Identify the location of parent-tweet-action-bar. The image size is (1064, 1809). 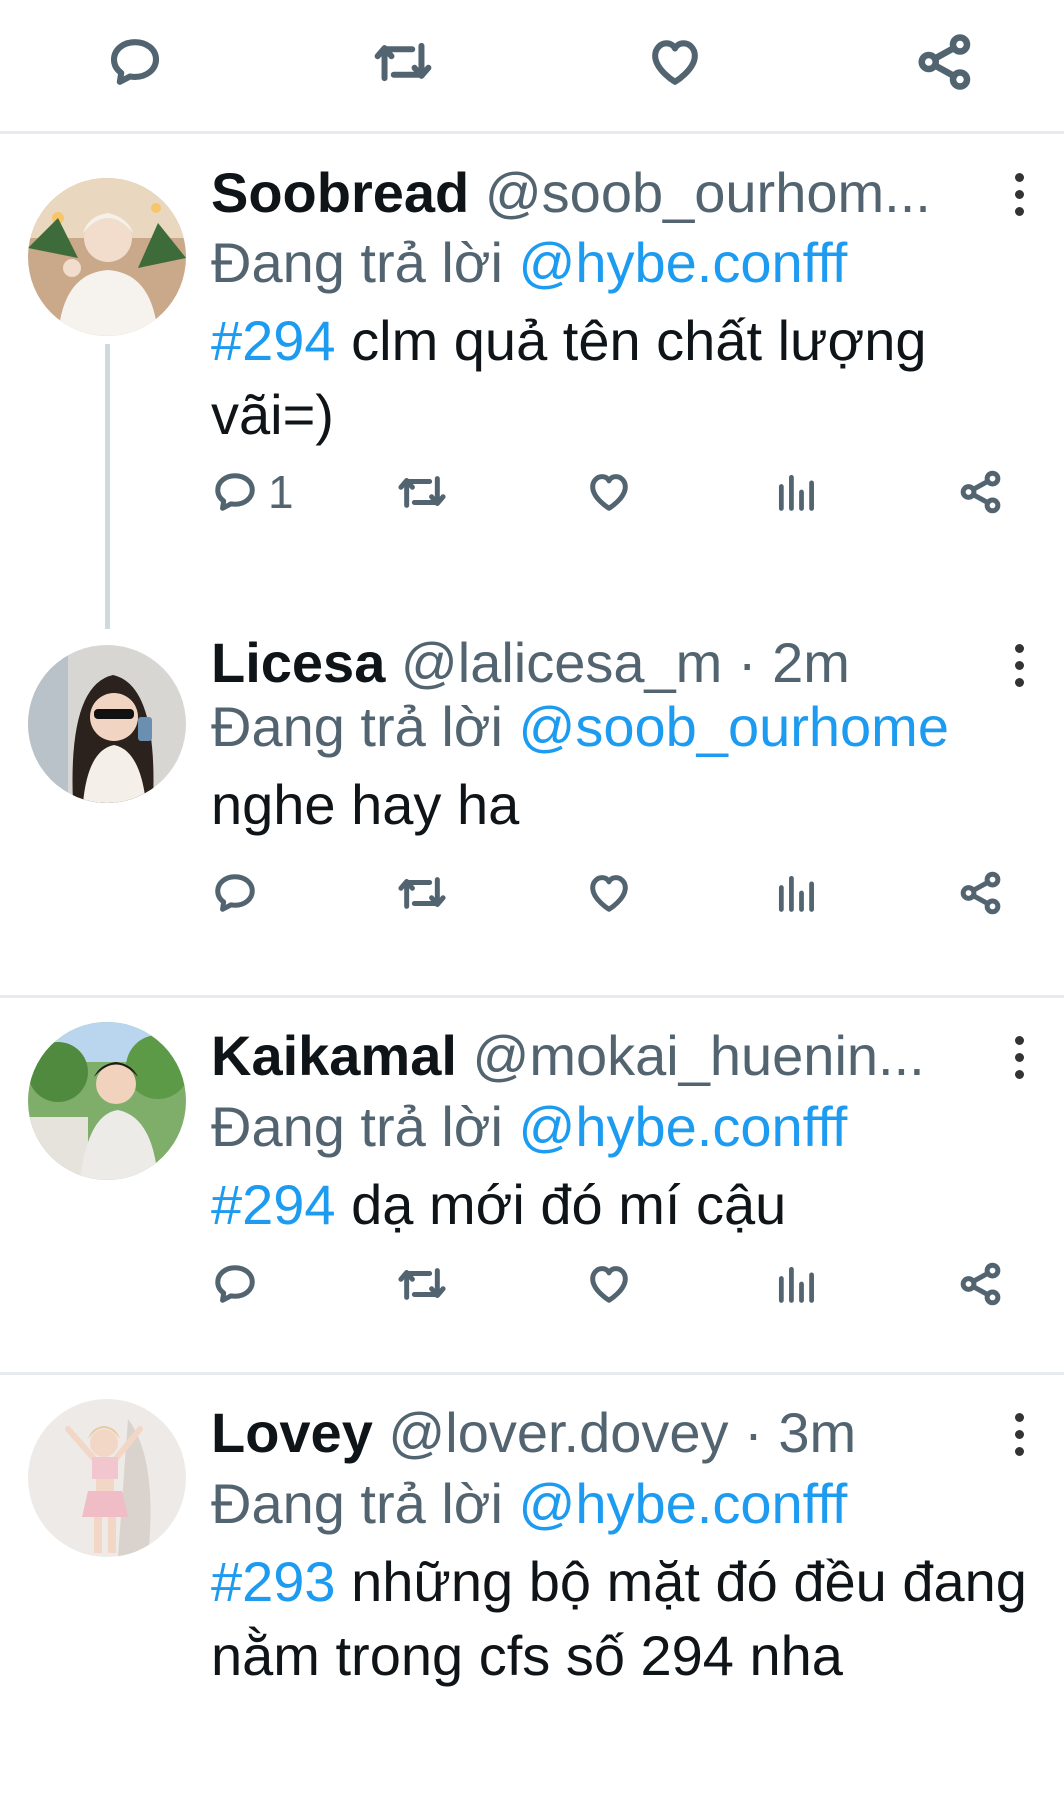
(532, 67).